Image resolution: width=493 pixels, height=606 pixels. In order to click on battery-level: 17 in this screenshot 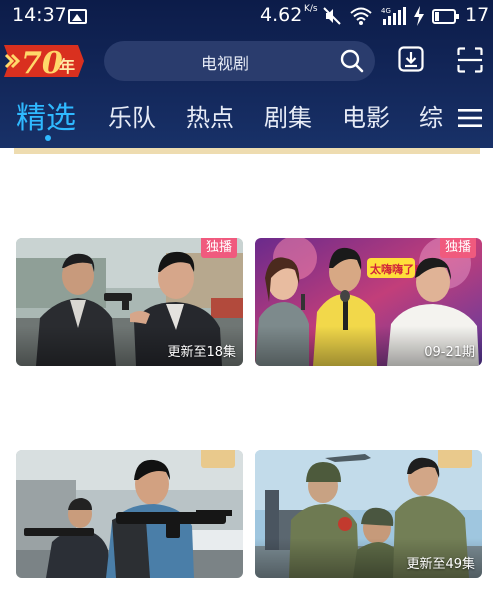, I will do `click(477, 15)`.